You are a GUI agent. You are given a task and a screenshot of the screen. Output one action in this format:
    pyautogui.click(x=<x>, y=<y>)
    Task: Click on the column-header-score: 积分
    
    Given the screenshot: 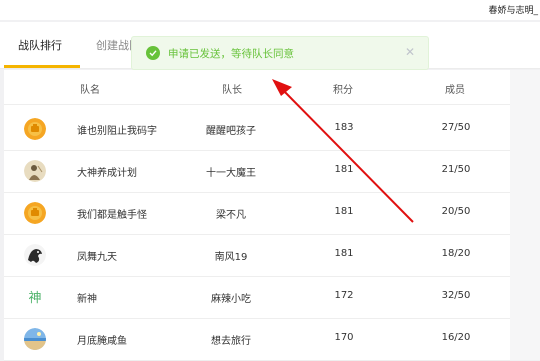 What is the action you would take?
    pyautogui.click(x=343, y=90)
    